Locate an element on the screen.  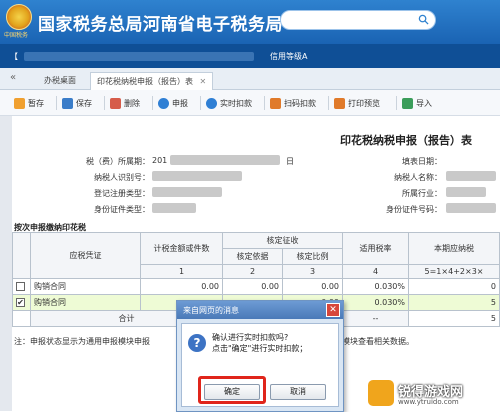
row-checkbox is located at coordinates (20, 286).